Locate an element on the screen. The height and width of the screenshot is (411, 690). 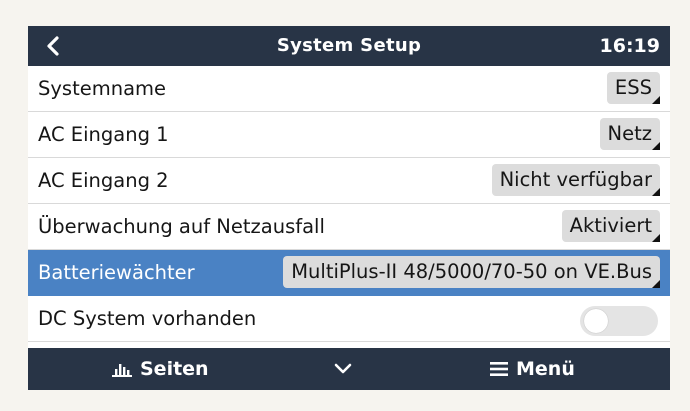
setting-label: AC Eingang 1 is located at coordinates (103, 134).